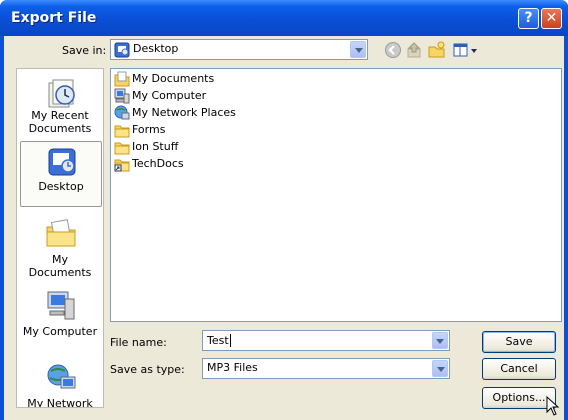 The width and height of the screenshot is (568, 420). What do you see at coordinates (122, 112) in the screenshot?
I see `network-icon` at bounding box center [122, 112].